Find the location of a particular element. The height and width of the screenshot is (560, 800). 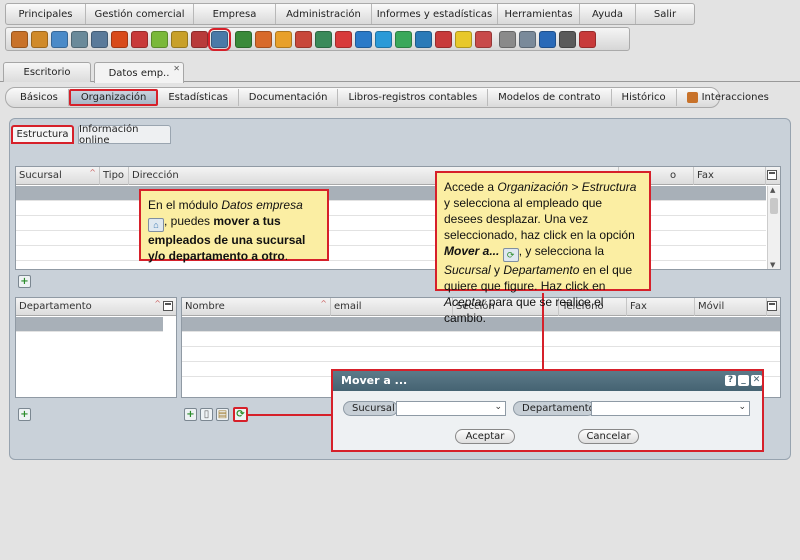

departamento-label: Departamento is located at coordinates (554, 408).